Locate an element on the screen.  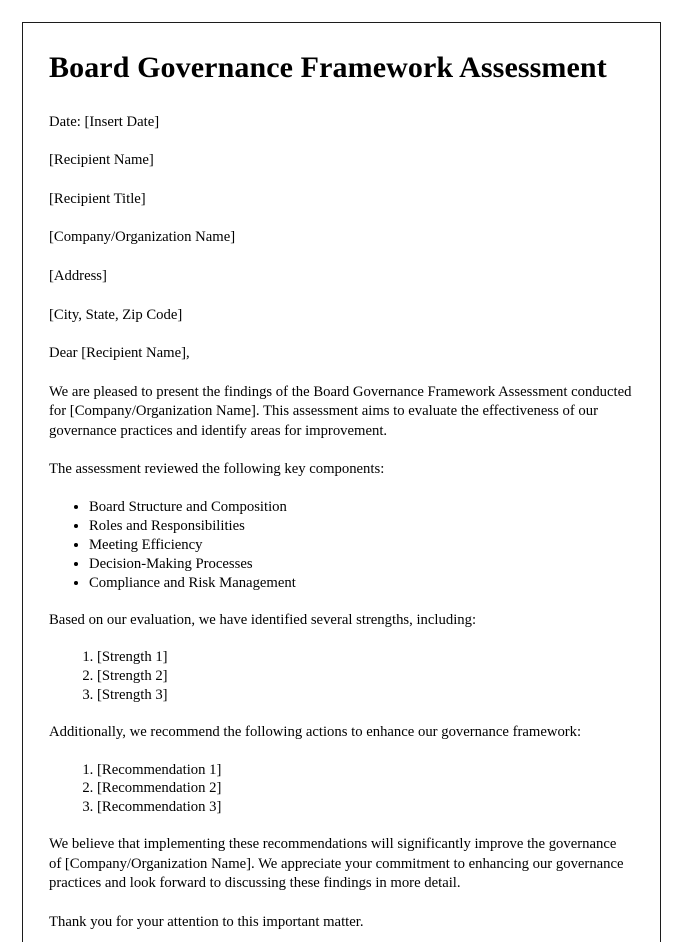
page-title: Board Governance Framework Assessment is located at coordinates (328, 67).